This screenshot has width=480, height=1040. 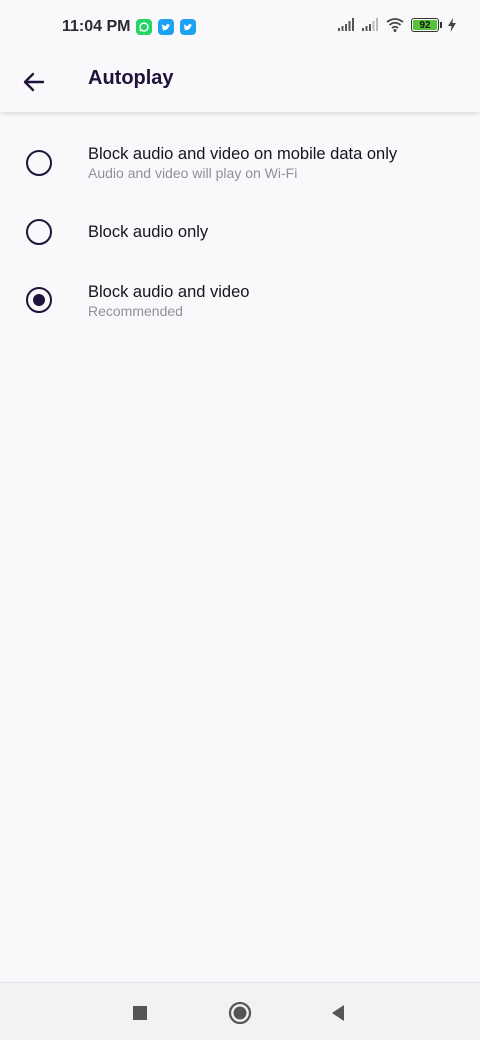 I want to click on option-subtitle: Audio and video will play on Wi-Fi, so click(x=193, y=173).